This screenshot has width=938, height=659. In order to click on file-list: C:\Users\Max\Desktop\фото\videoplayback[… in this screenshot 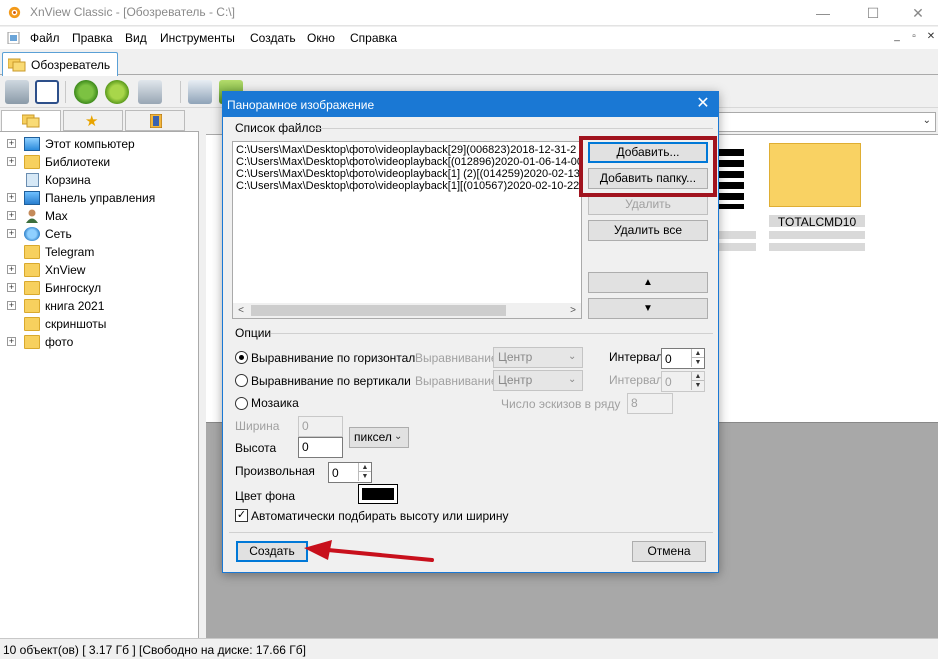, I will do `click(407, 230)`.